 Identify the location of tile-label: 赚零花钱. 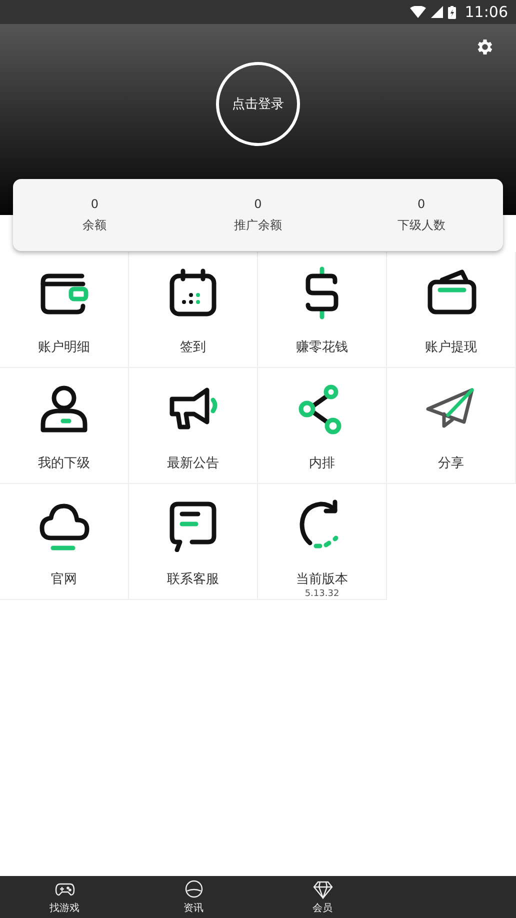
(322, 347).